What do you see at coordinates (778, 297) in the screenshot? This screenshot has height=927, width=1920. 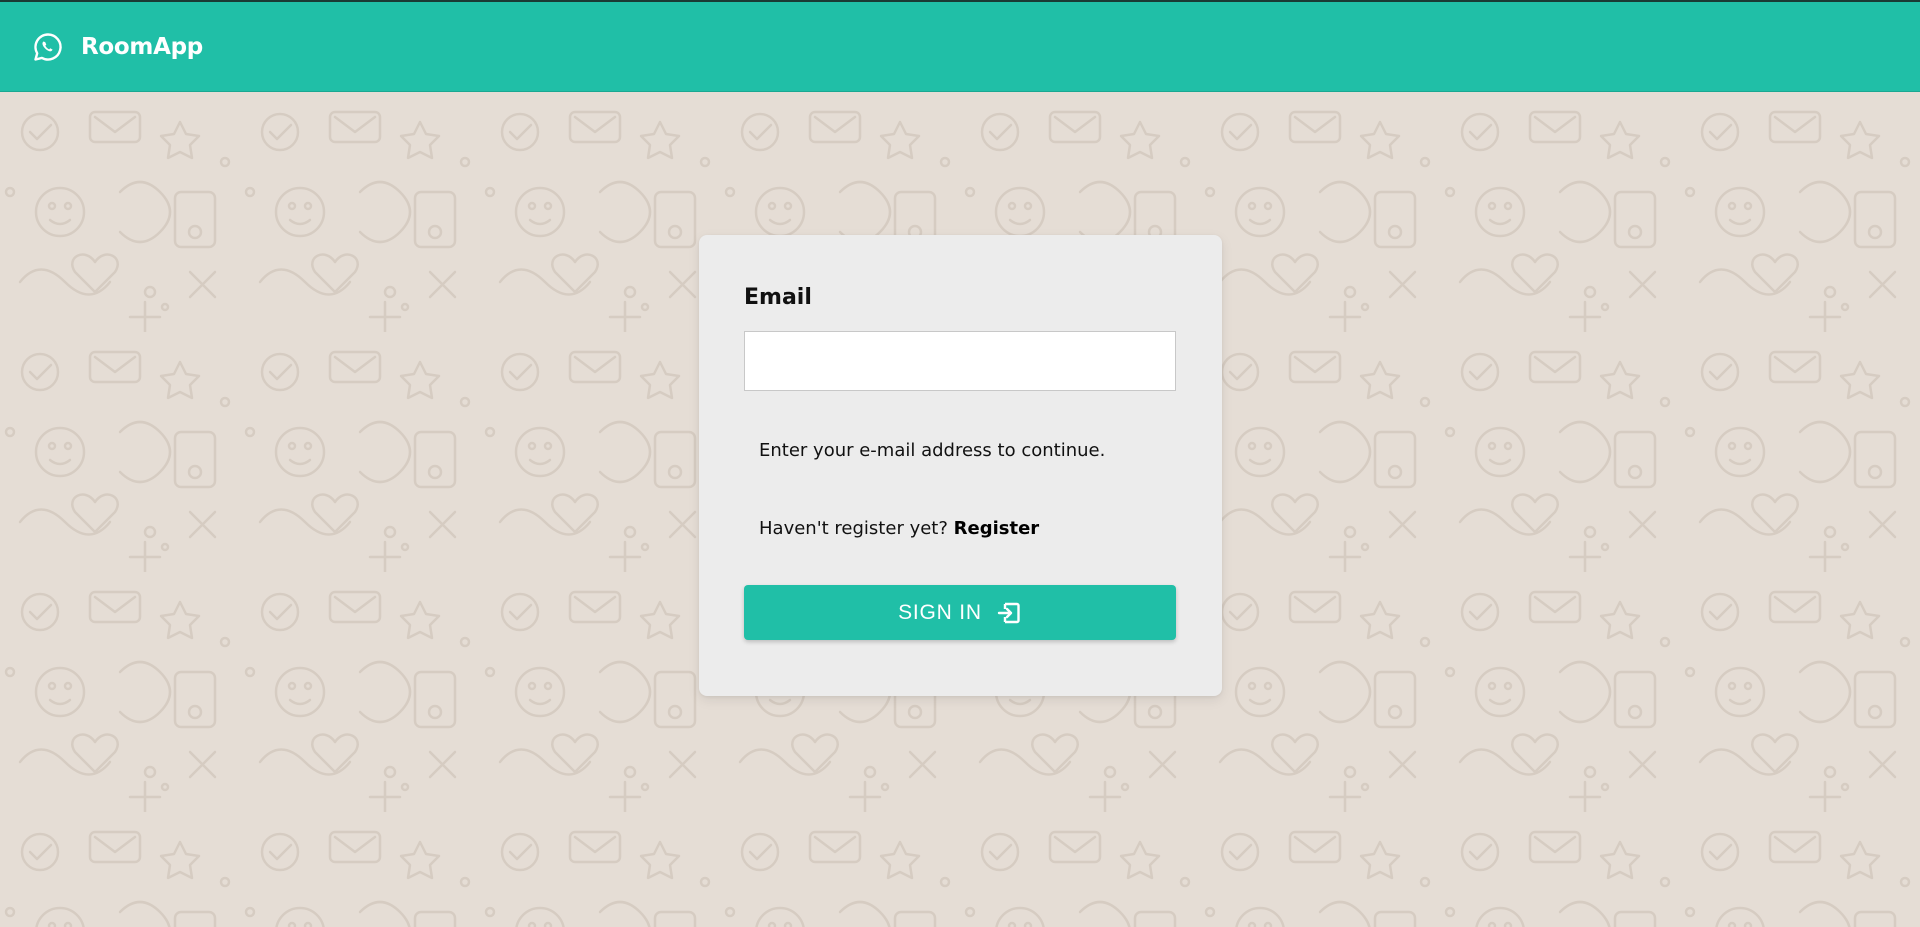 I see `email-label: Email` at bounding box center [778, 297].